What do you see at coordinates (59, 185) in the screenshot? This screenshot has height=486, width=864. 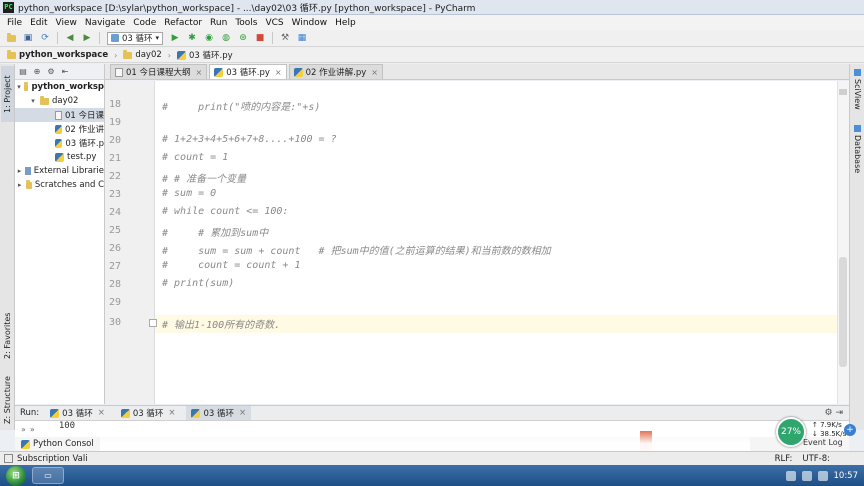 I see `tree-item-scratches: ▸ Scratches and C` at bounding box center [59, 185].